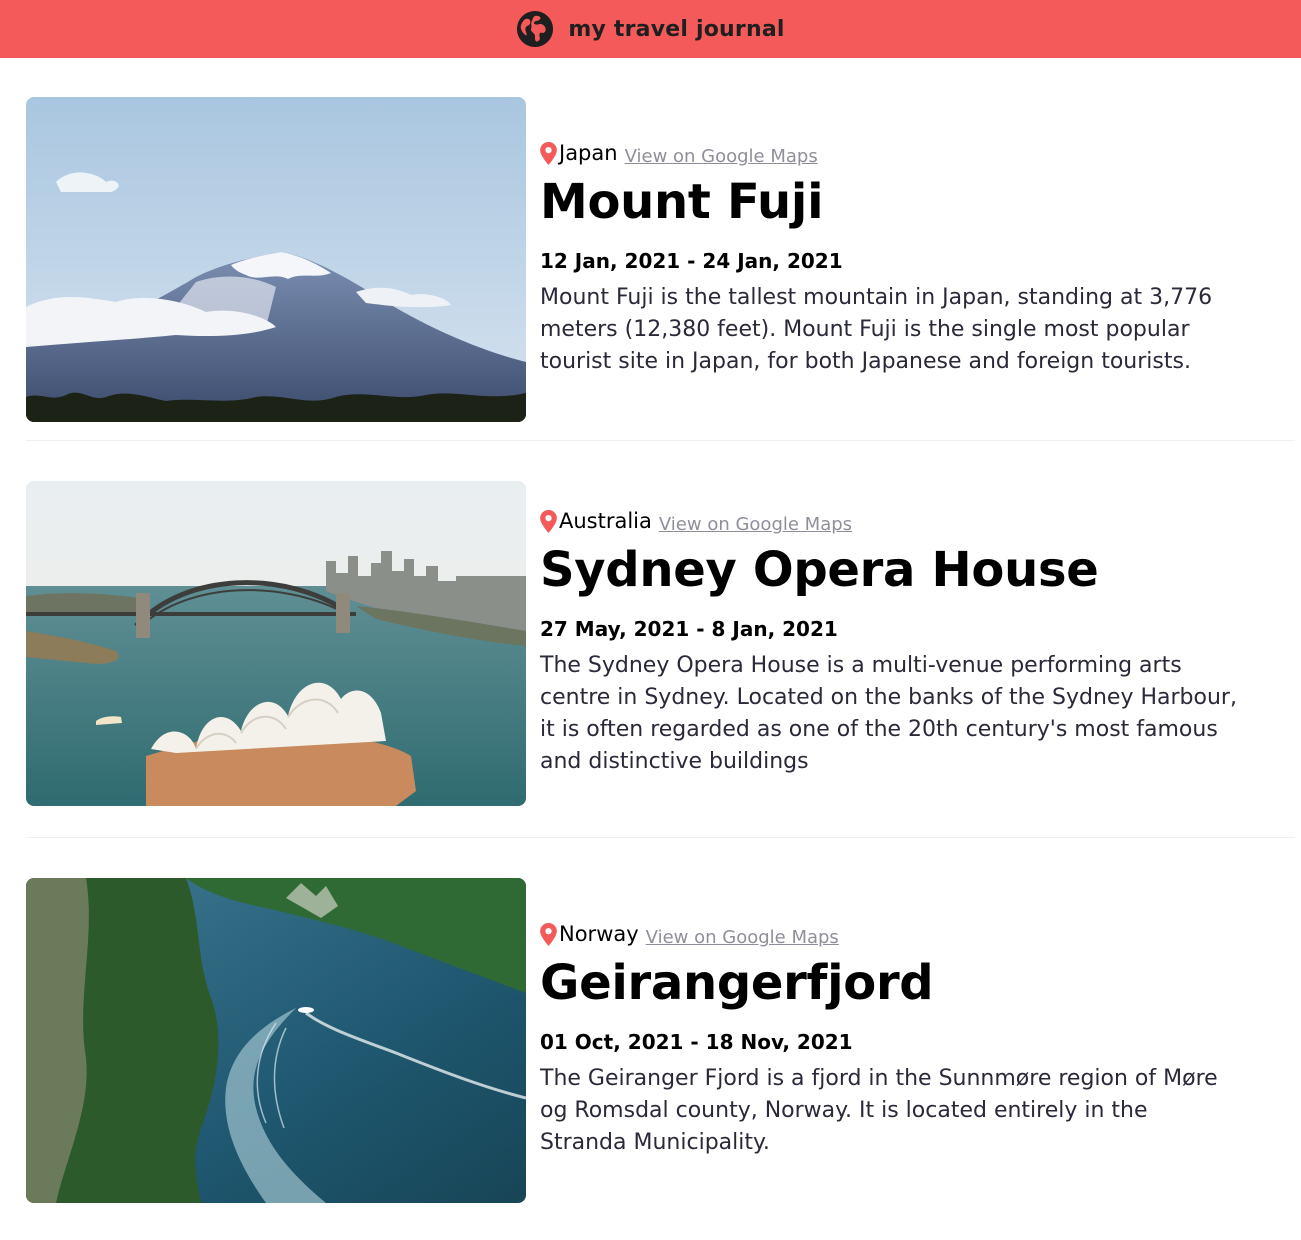 This screenshot has width=1301, height=1240. What do you see at coordinates (819, 570) in the screenshot?
I see `entry-title: Sydney Opera House` at bounding box center [819, 570].